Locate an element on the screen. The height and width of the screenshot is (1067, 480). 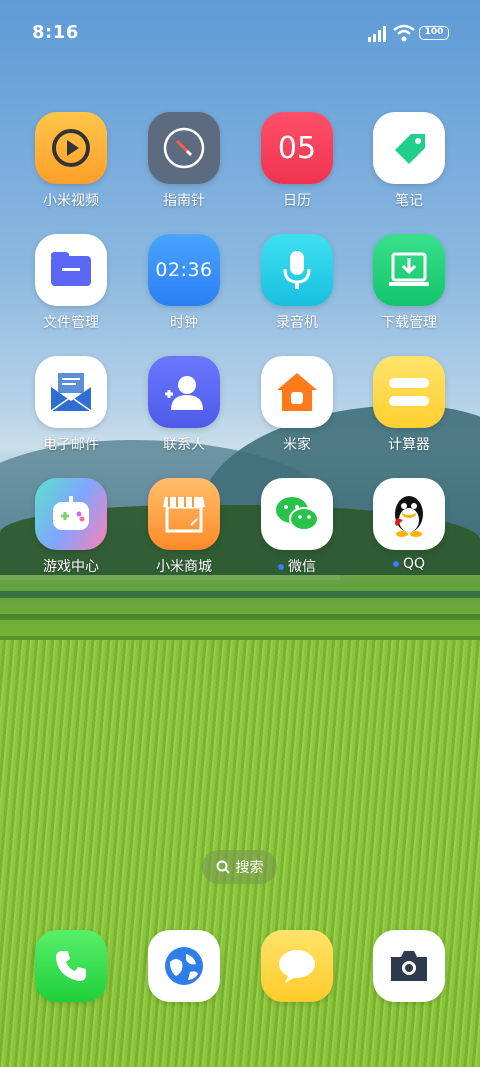
camera-icon is located at coordinates (409, 966).